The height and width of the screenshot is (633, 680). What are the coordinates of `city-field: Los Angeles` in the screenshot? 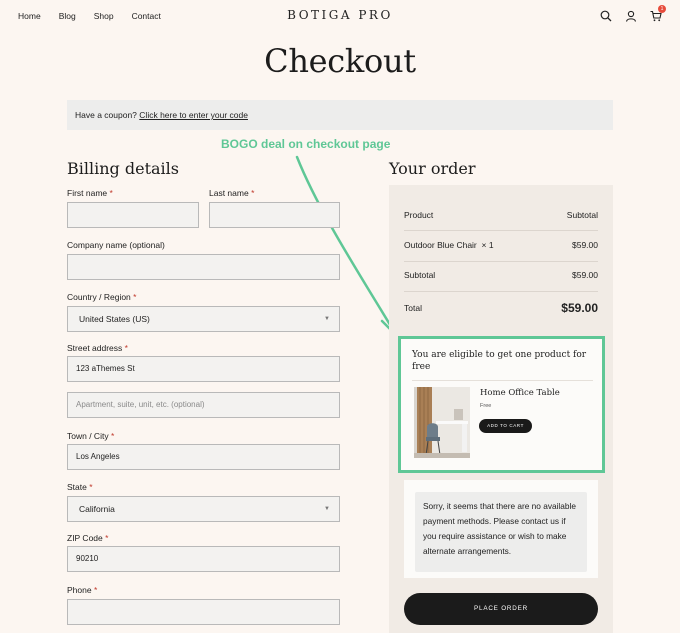 It's located at (203, 457).